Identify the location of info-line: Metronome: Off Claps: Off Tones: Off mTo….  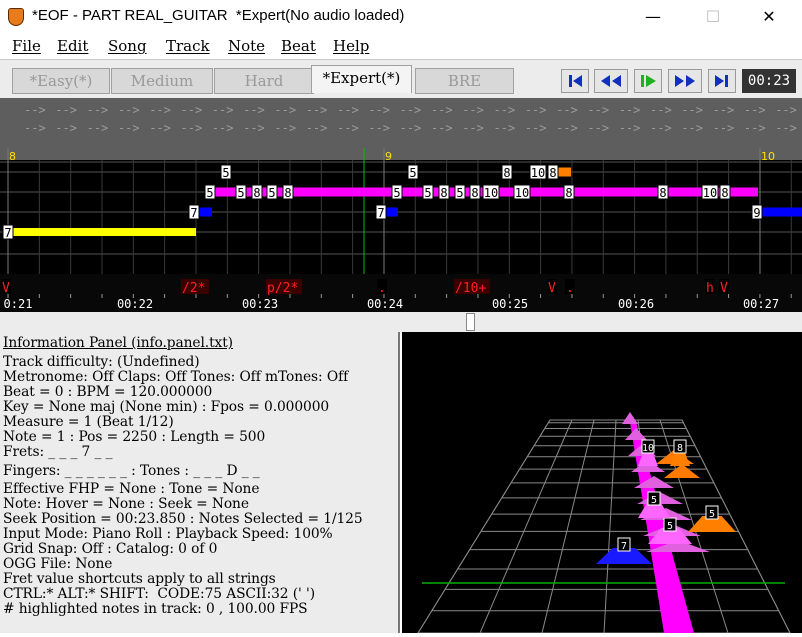
(176, 377).